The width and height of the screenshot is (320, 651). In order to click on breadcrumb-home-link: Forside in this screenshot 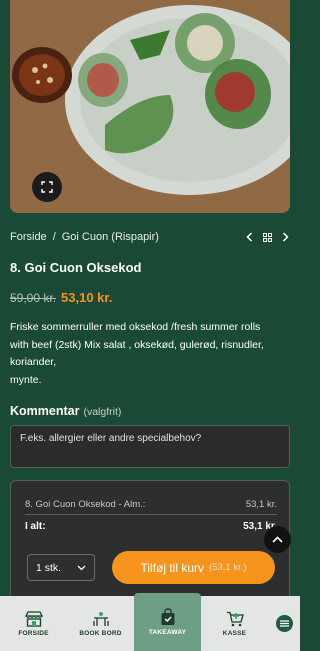, I will do `click(28, 237)`.